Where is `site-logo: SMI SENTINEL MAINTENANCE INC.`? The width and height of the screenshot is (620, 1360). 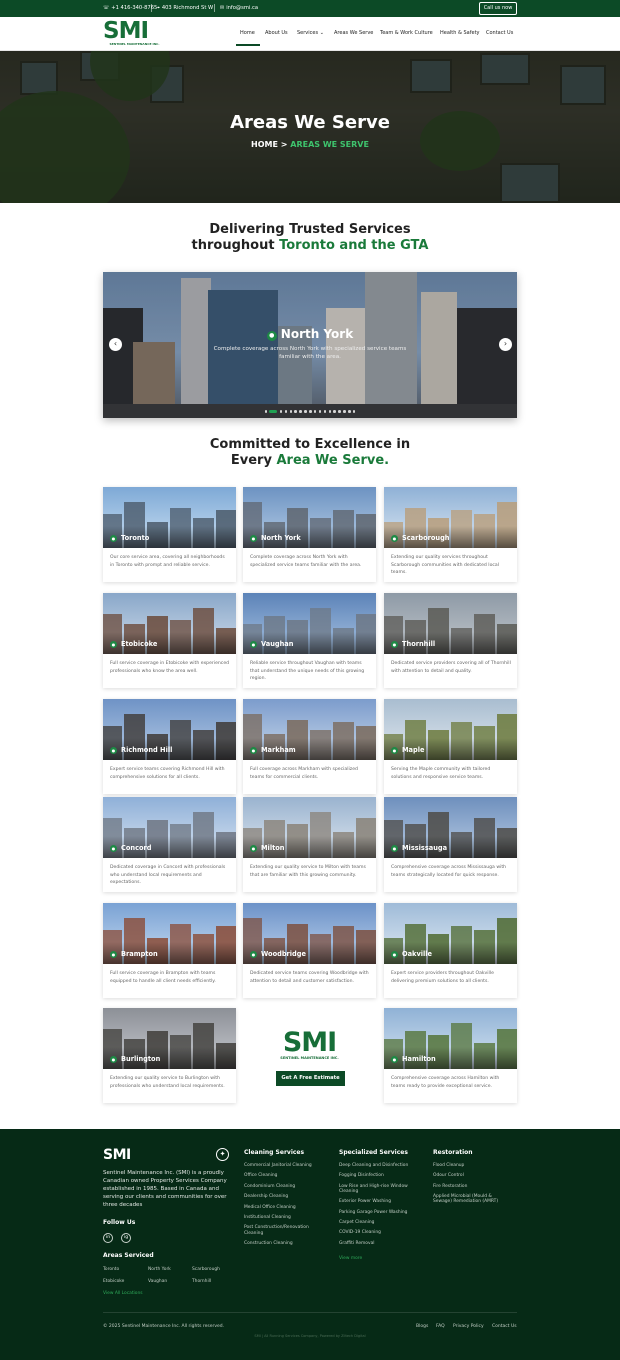 site-logo: SMI SENTINEL MAINTENANCE INC. is located at coordinates (134, 33).